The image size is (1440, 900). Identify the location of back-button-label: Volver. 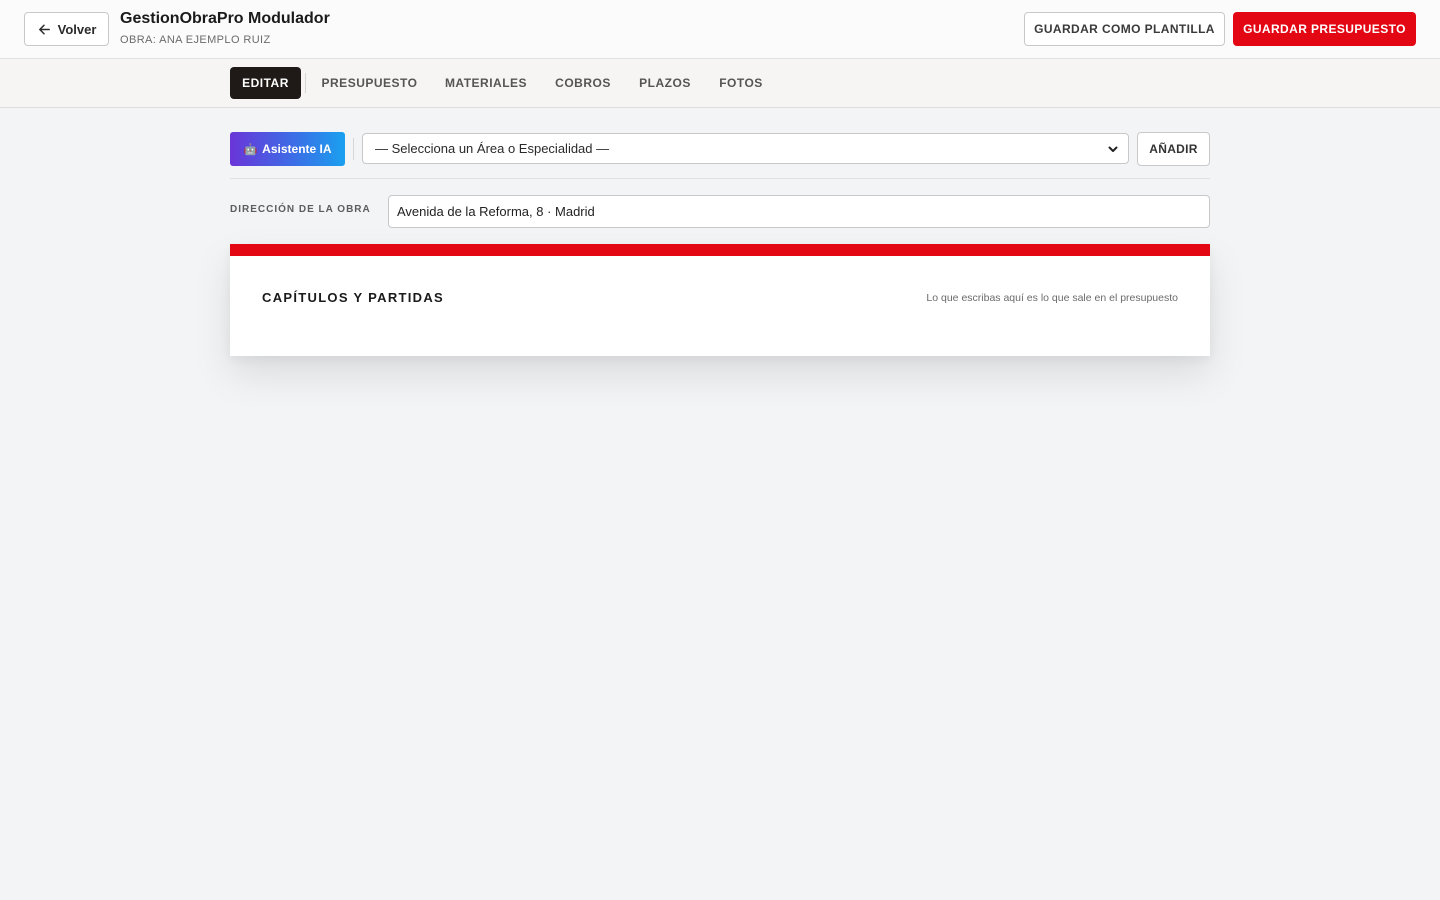
(77, 29).